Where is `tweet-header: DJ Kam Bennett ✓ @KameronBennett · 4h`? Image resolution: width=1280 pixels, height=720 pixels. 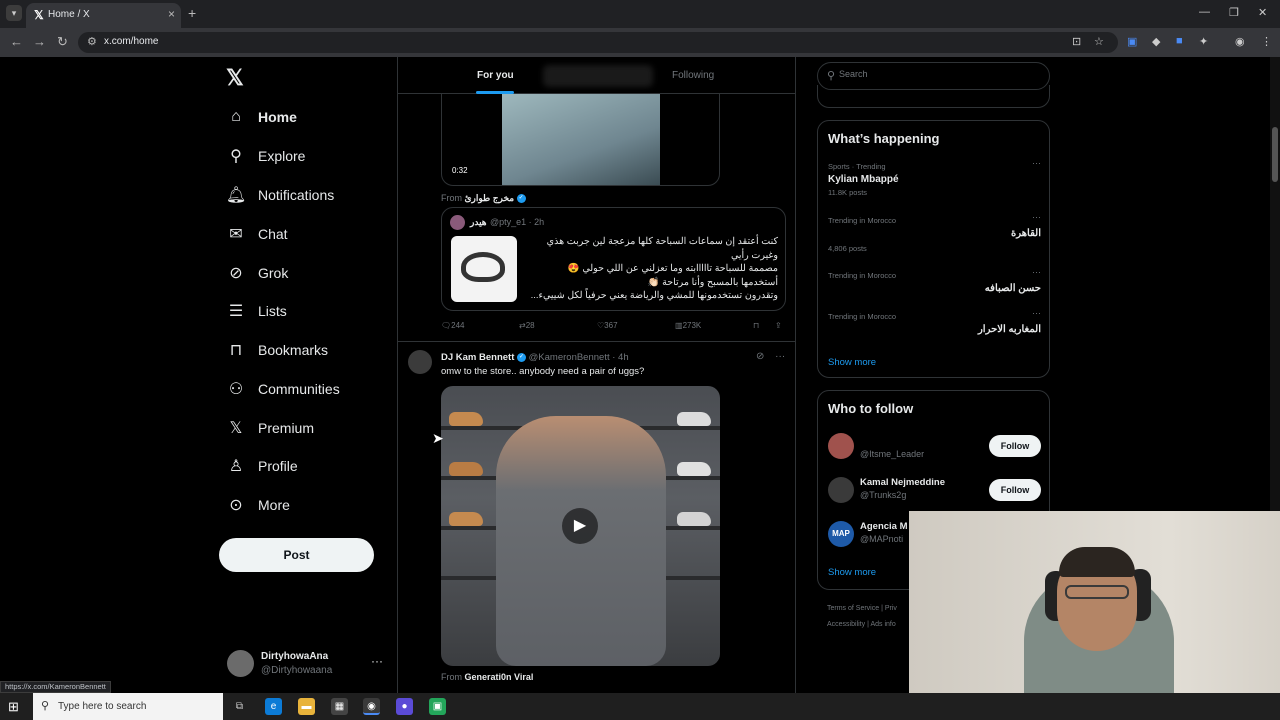 tweet-header: DJ Kam Bennett ✓ @KameronBennett · 4h is located at coordinates (535, 357).